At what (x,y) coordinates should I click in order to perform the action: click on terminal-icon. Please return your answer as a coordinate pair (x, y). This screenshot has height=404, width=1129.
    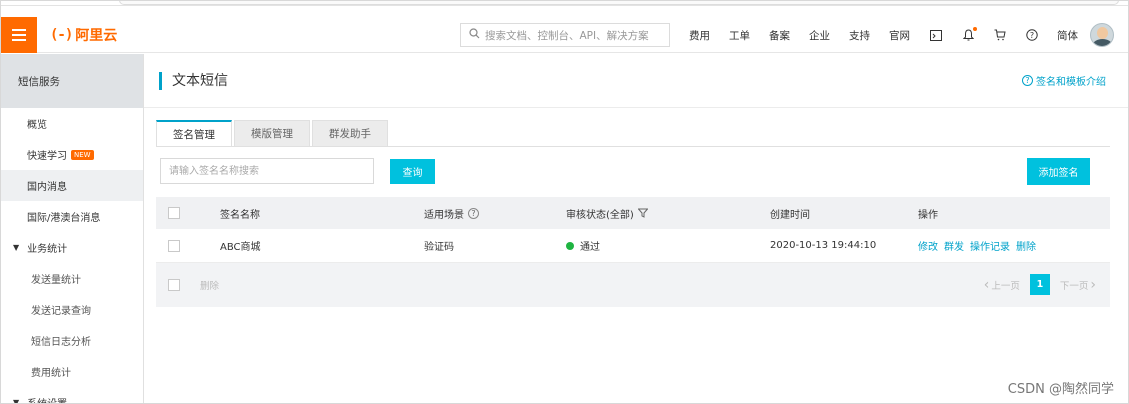
    Looking at the image, I should click on (936, 35).